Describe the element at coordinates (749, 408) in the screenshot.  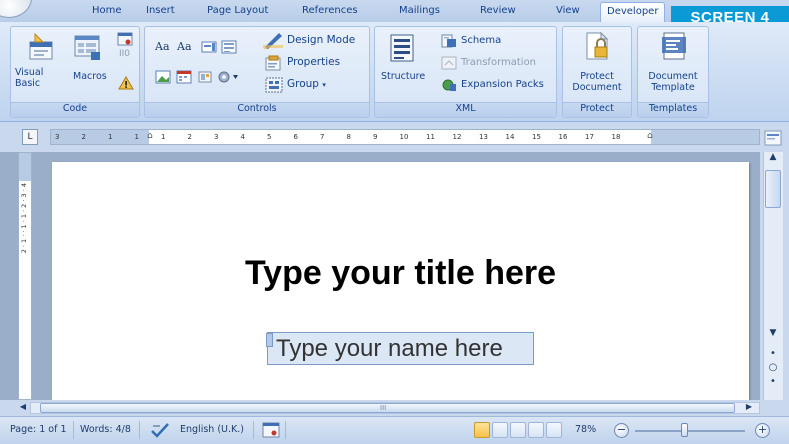
I see `scroll-right-icon: ▶` at that location.